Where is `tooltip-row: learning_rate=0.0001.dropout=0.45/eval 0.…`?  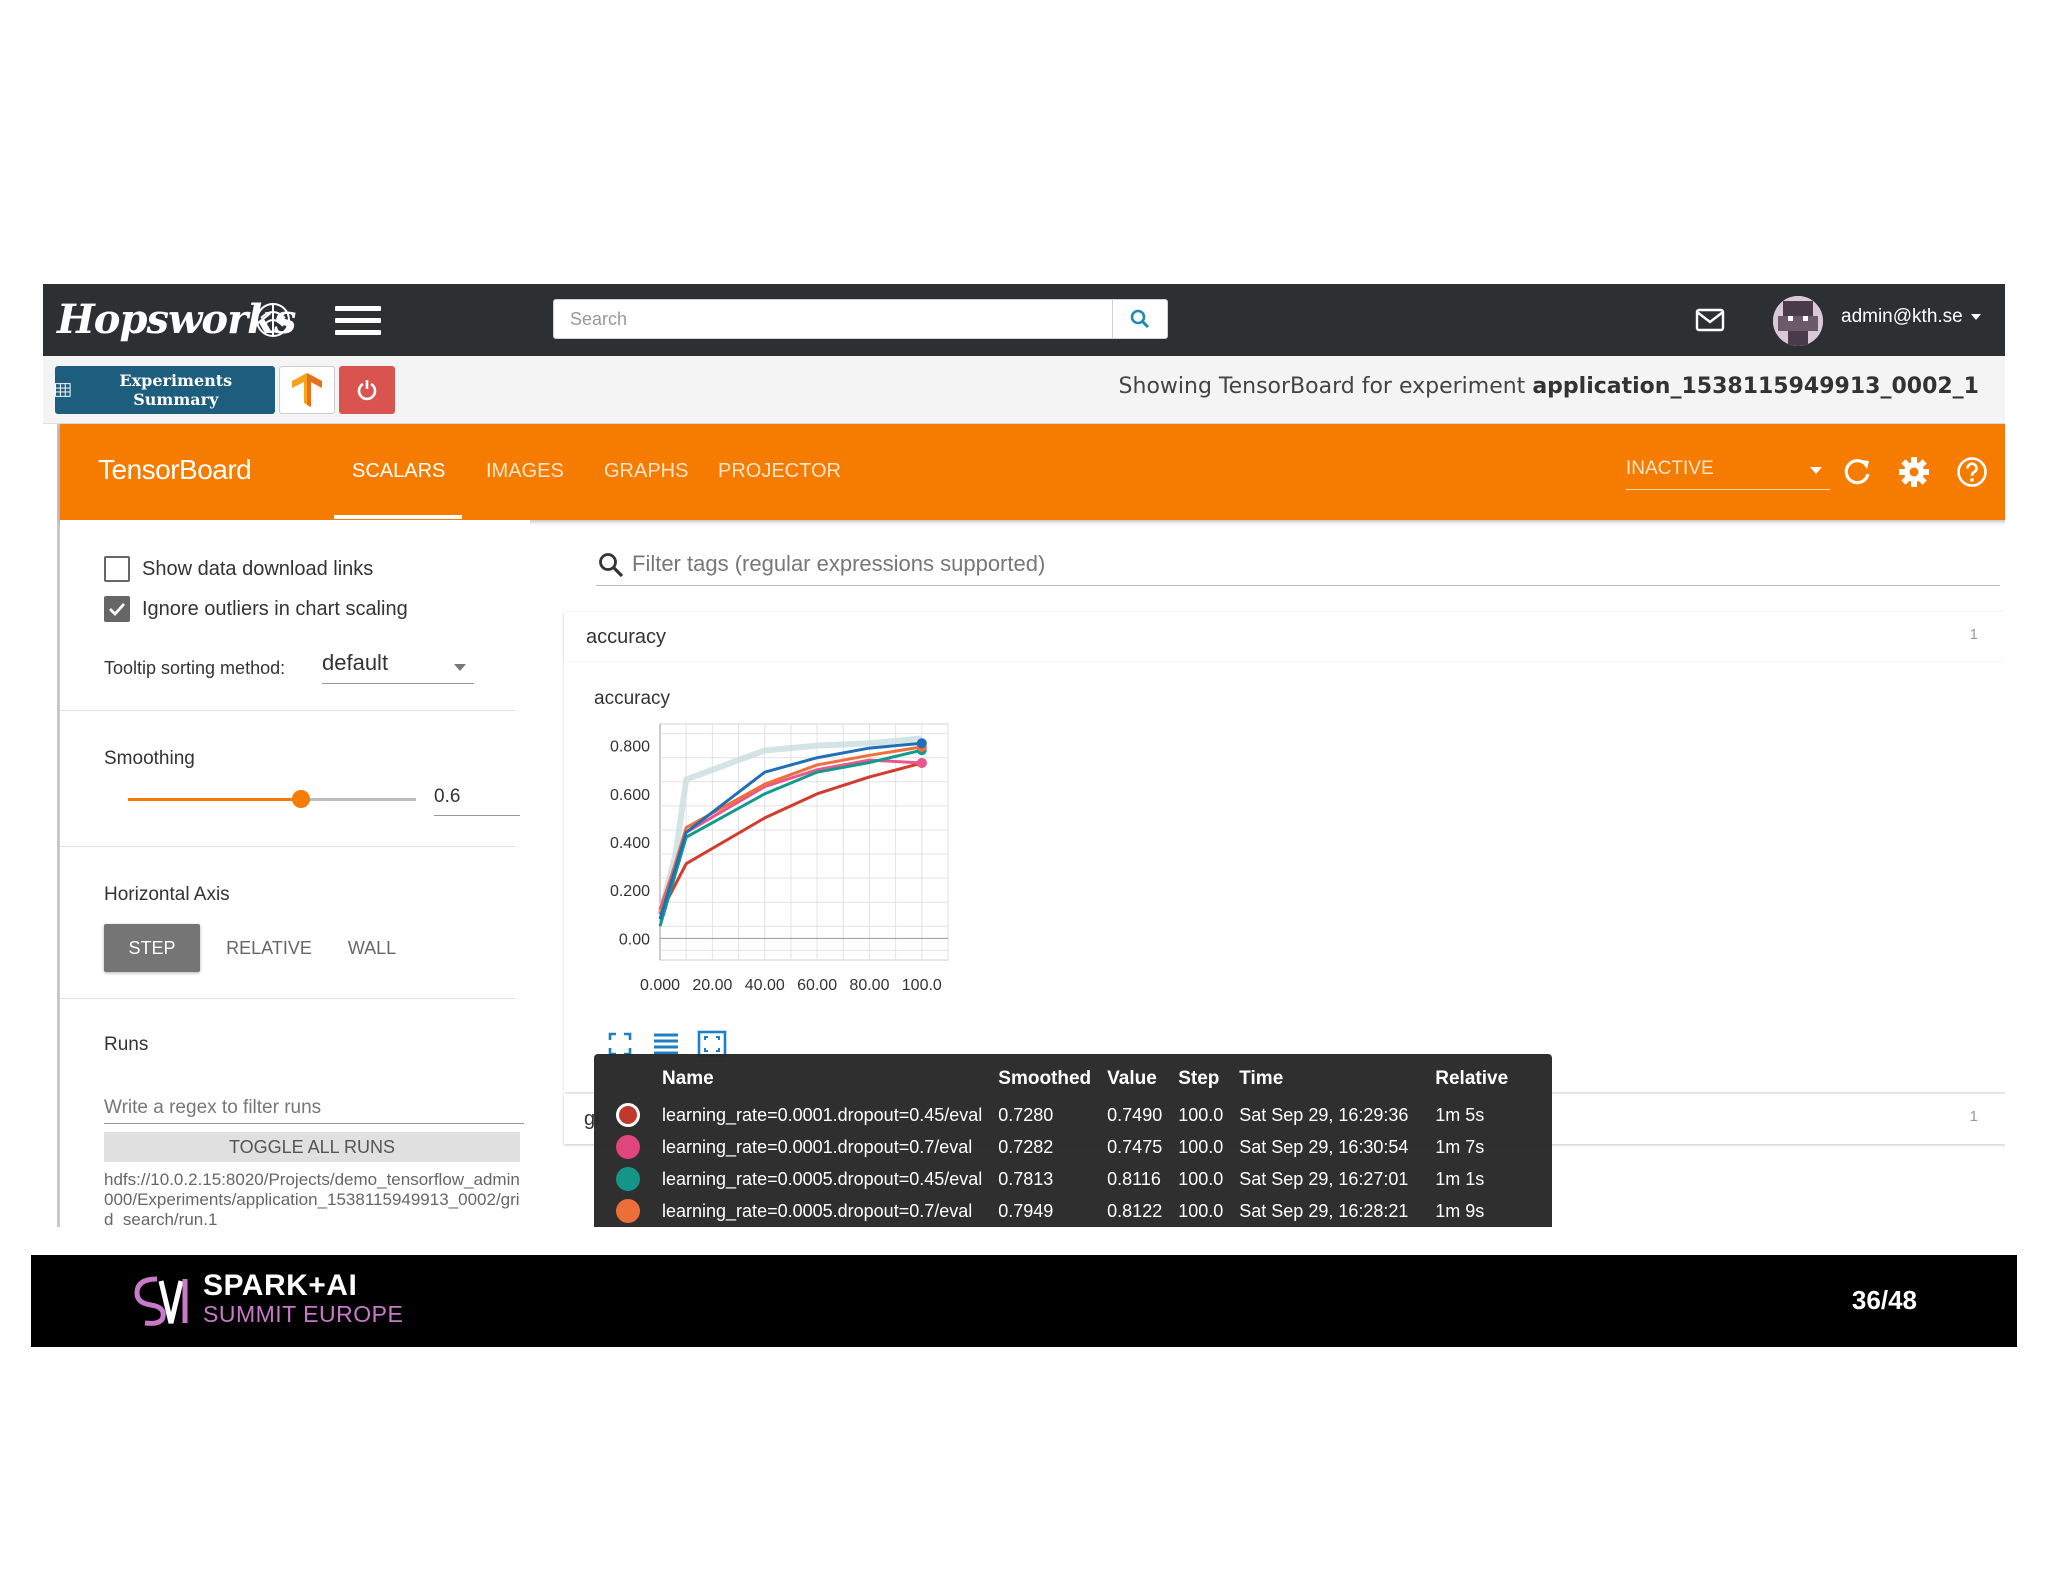 tooltip-row: learning_rate=0.0001.dropout=0.45/eval 0.… is located at coordinates (1062, 1116).